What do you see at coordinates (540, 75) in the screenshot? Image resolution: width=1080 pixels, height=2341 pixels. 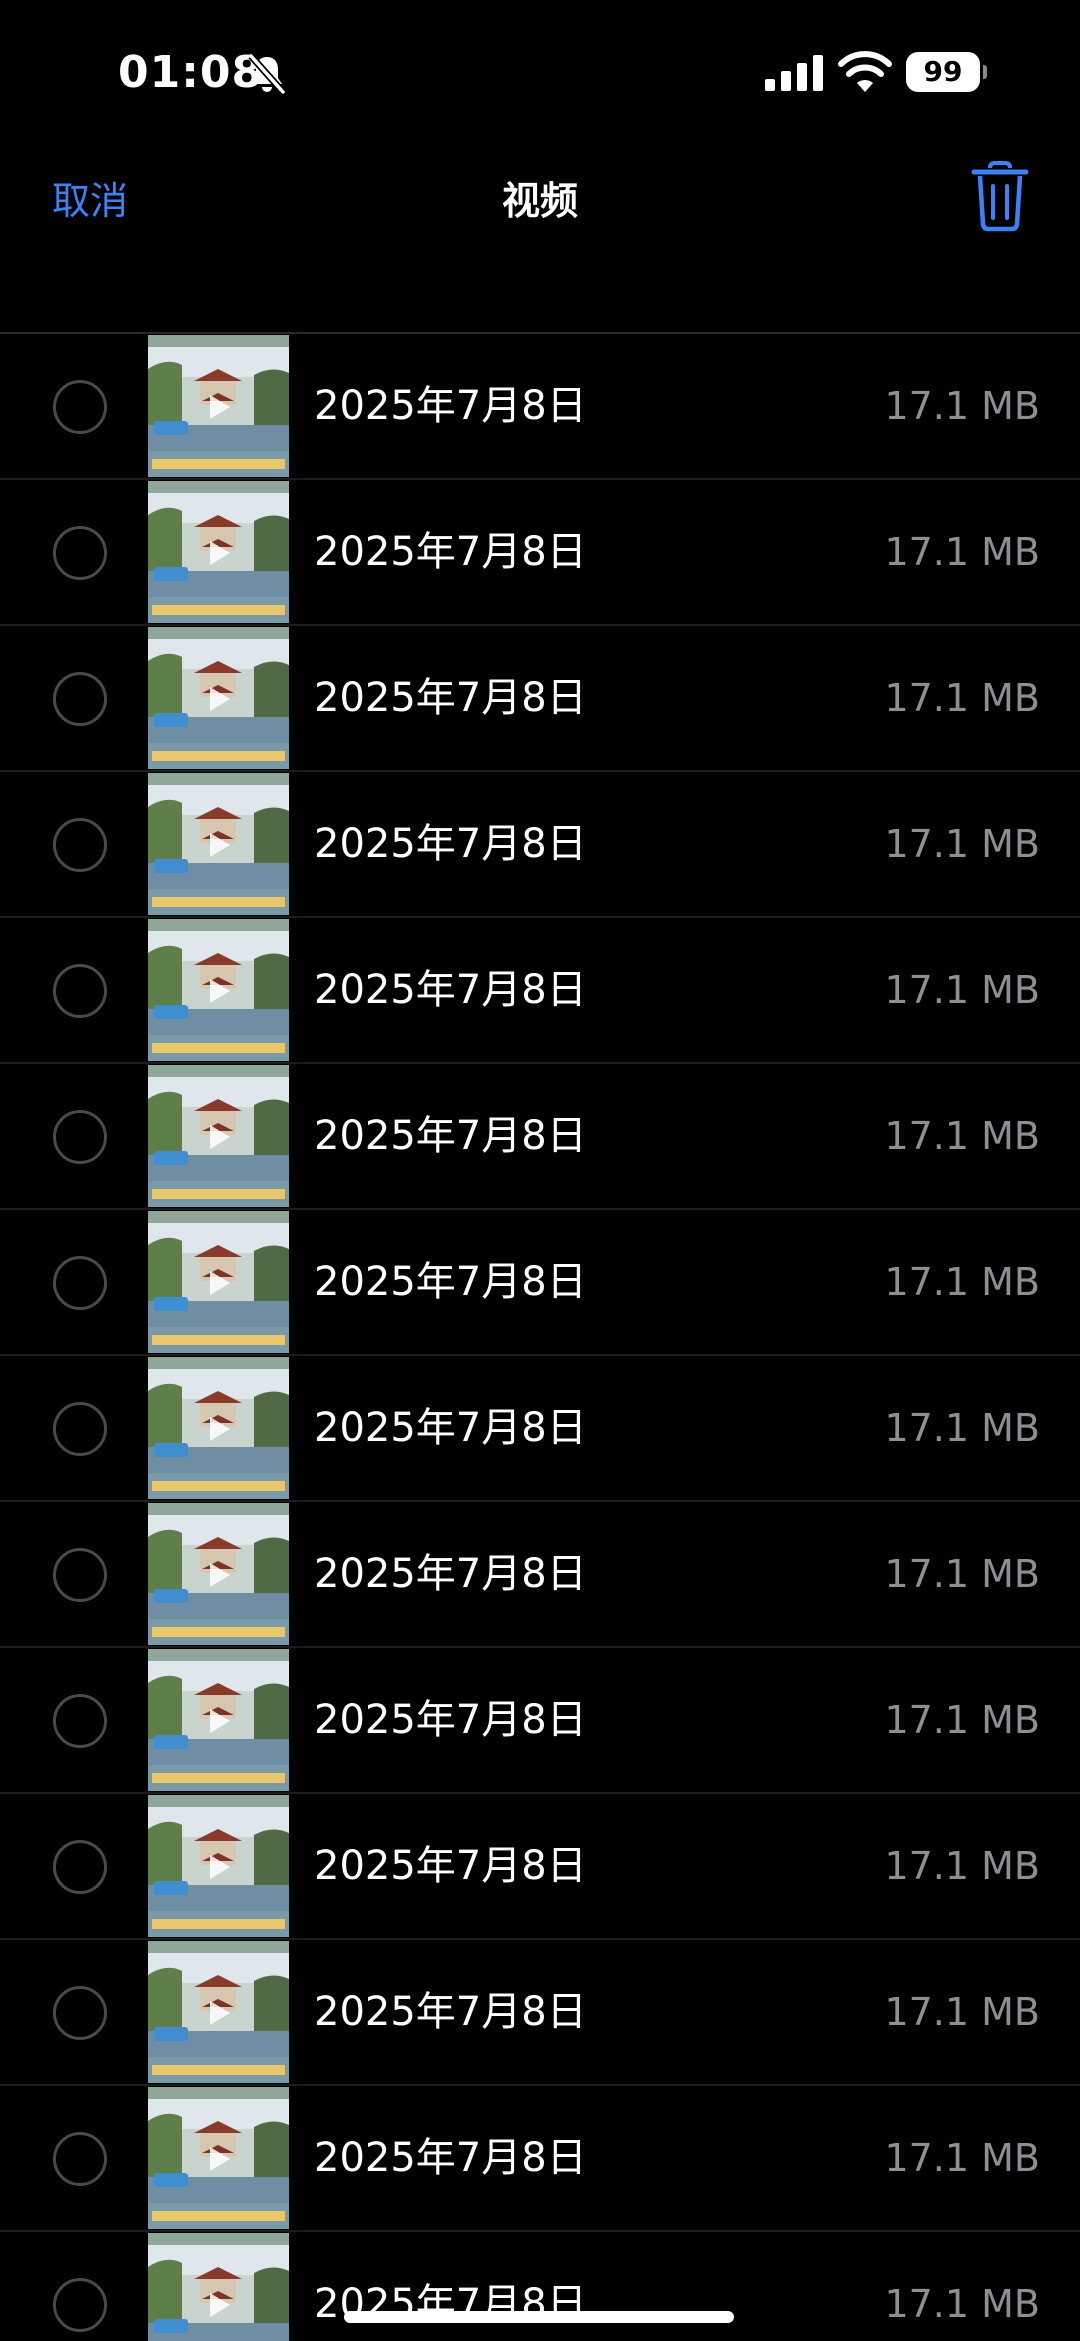 I see `status-bar: 01:08 99` at bounding box center [540, 75].